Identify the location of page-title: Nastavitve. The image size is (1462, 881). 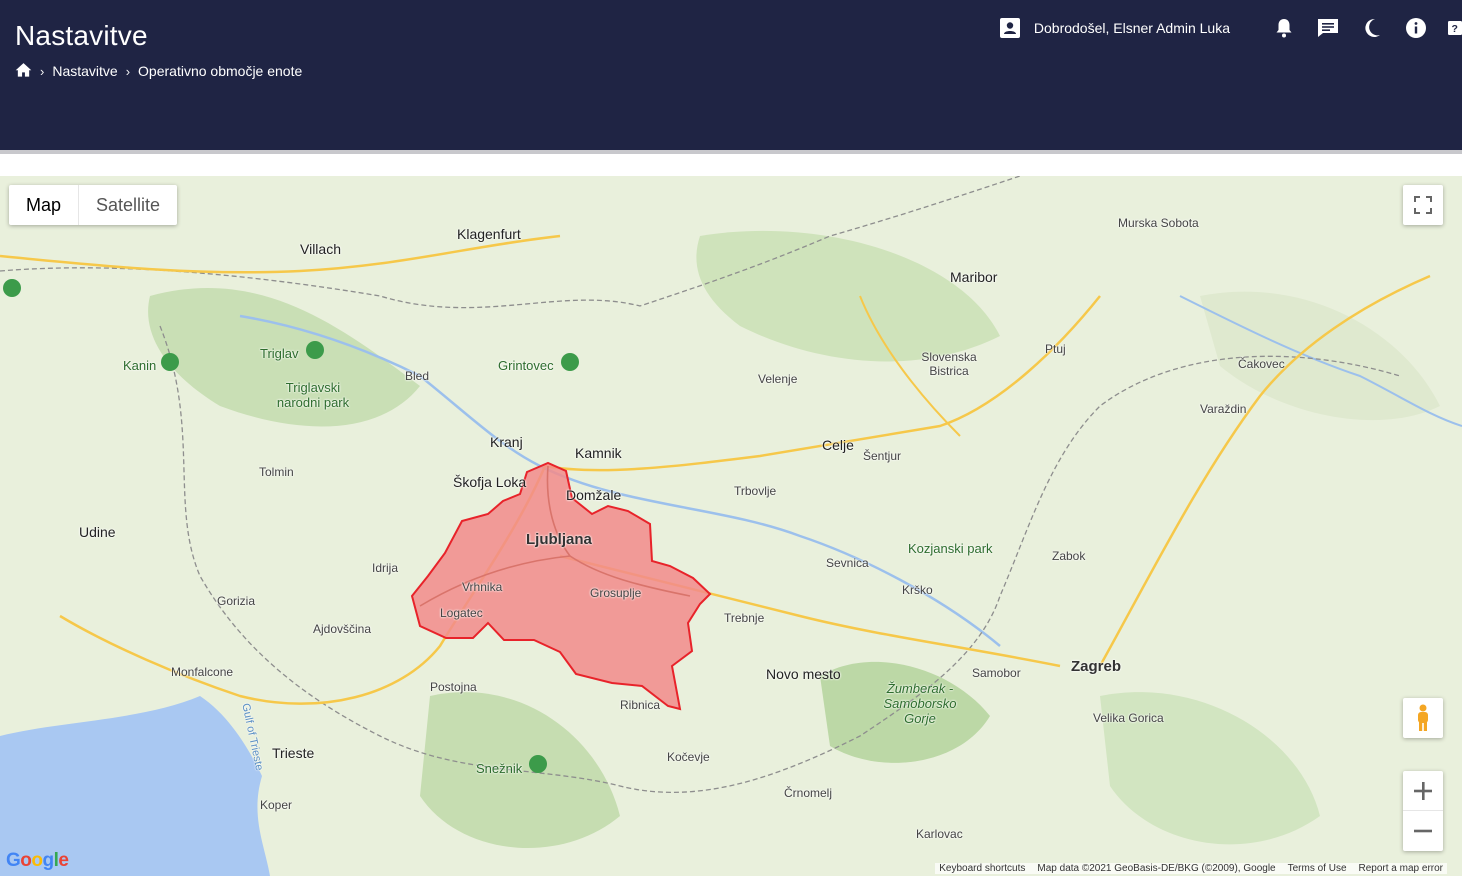
(81, 35).